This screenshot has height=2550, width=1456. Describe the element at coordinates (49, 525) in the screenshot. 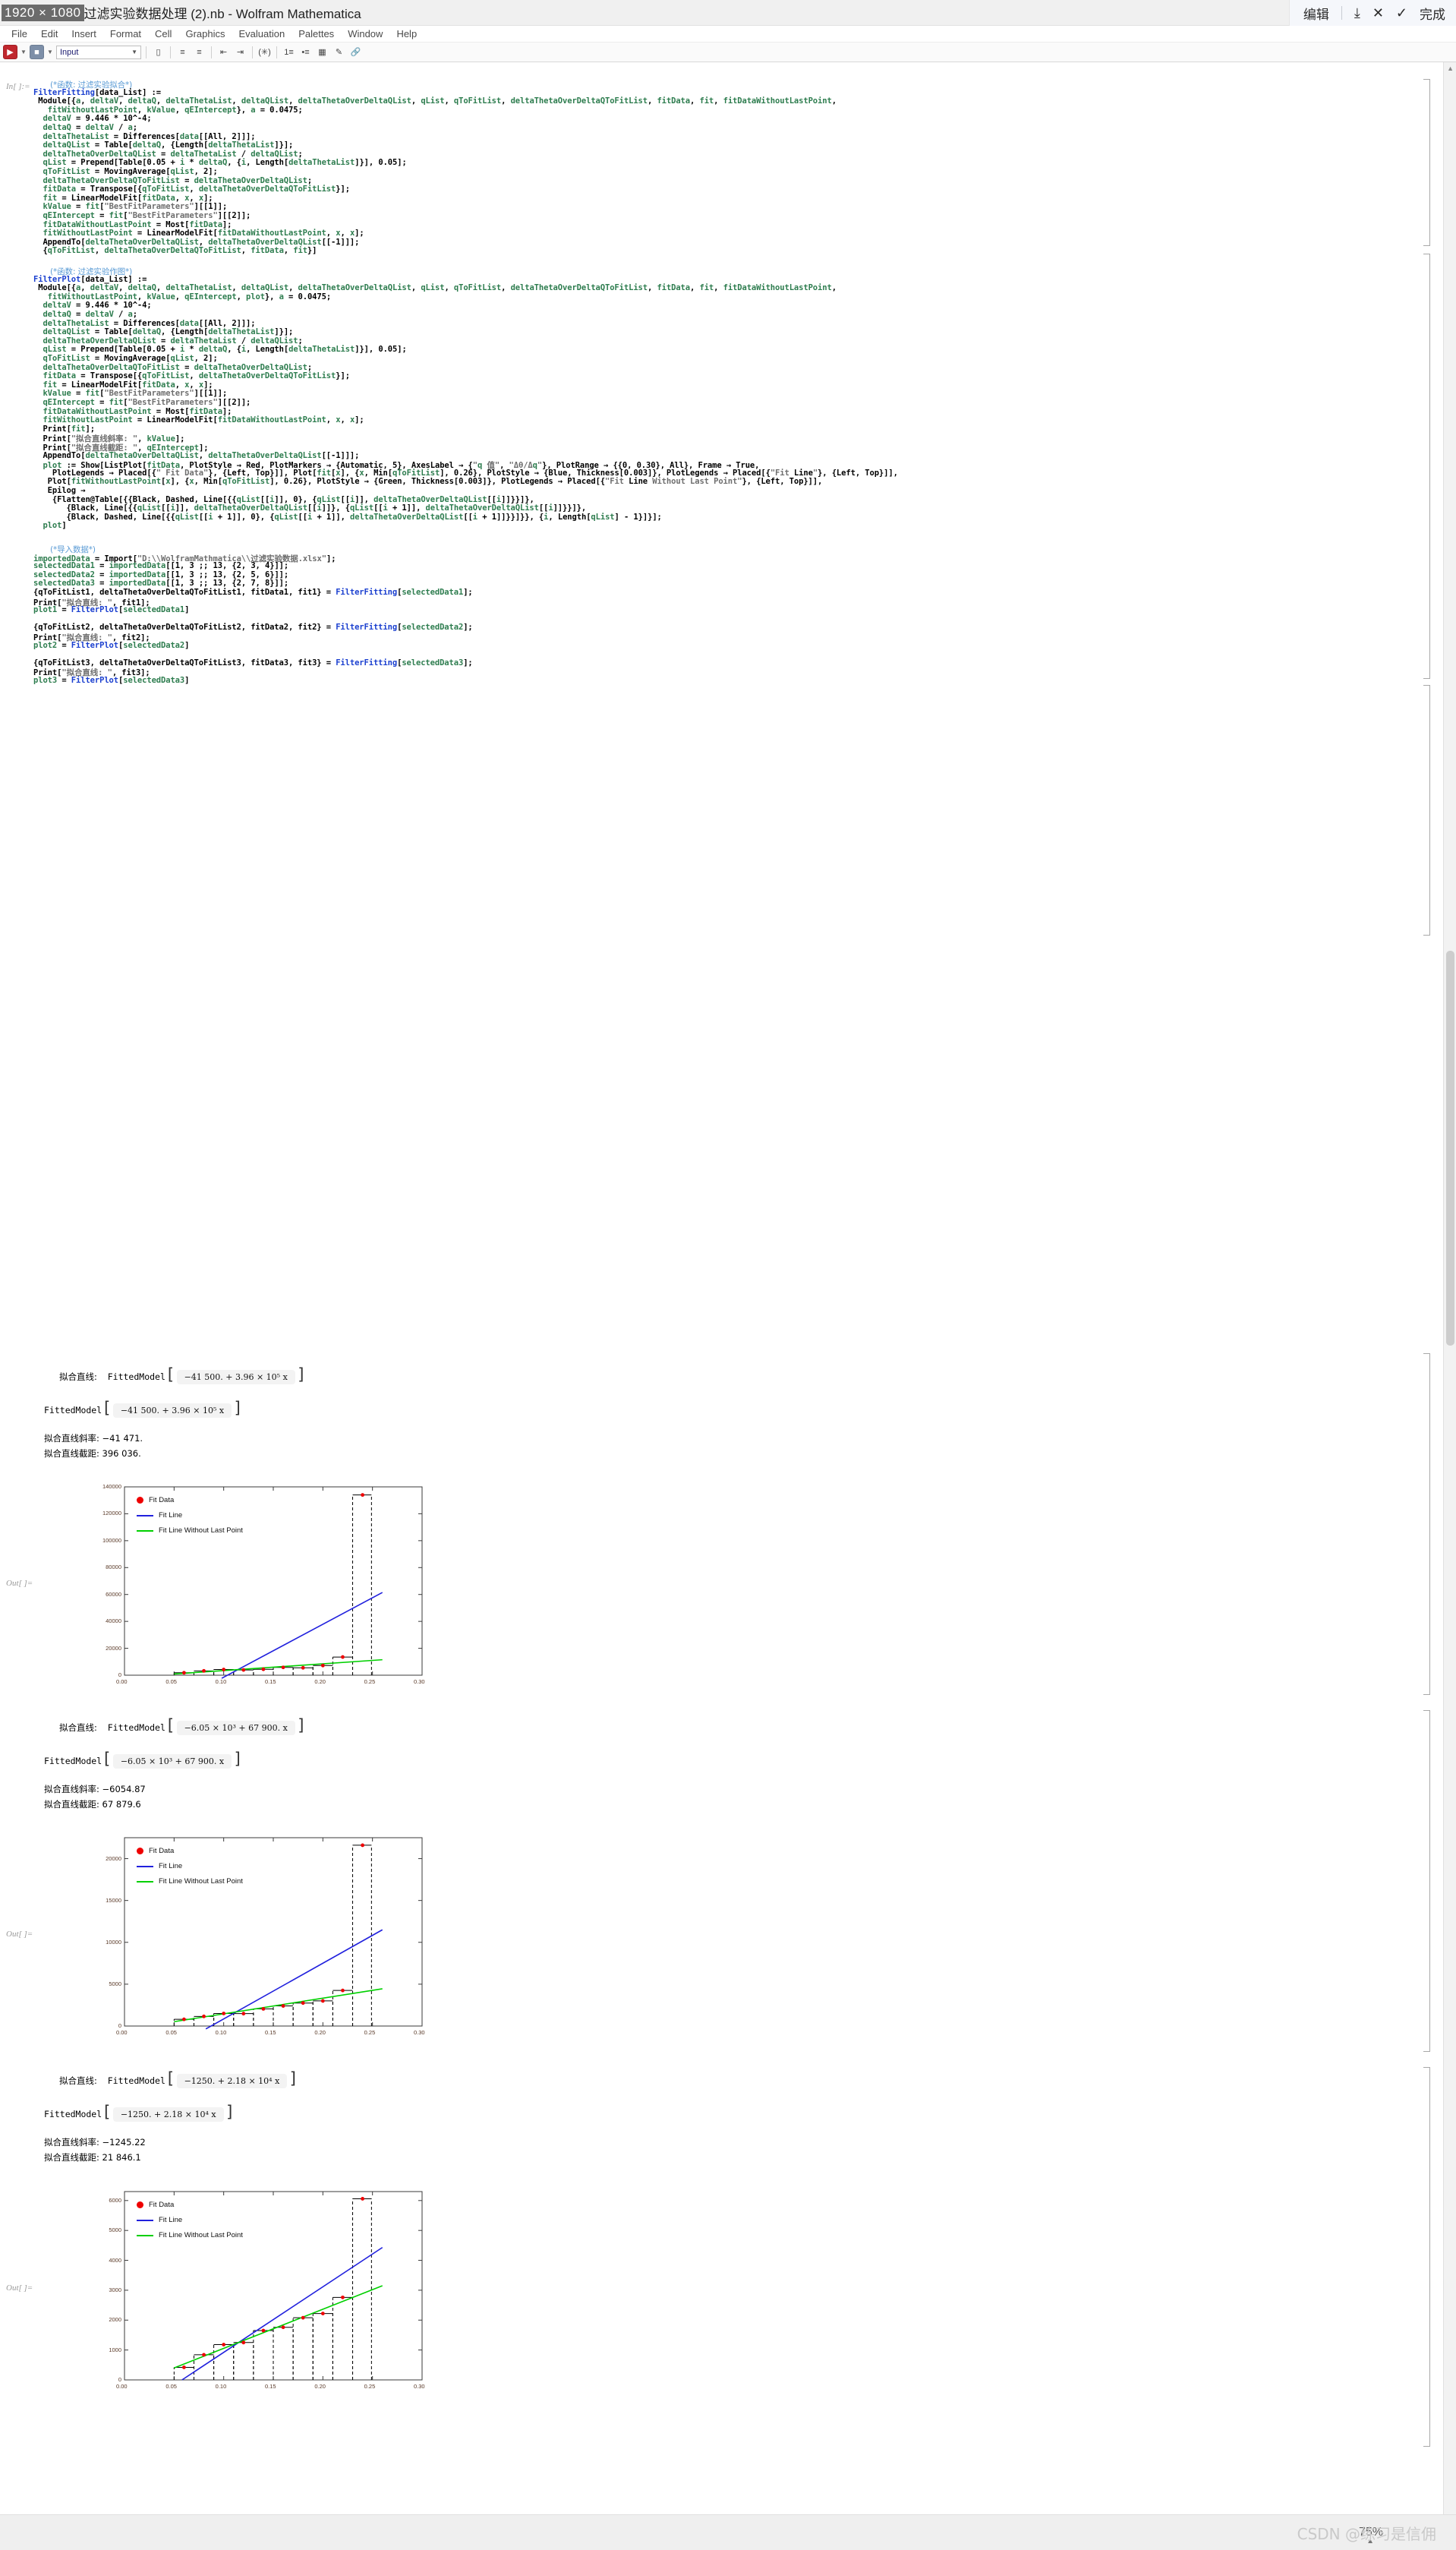

I see `code-line: plot]` at that location.